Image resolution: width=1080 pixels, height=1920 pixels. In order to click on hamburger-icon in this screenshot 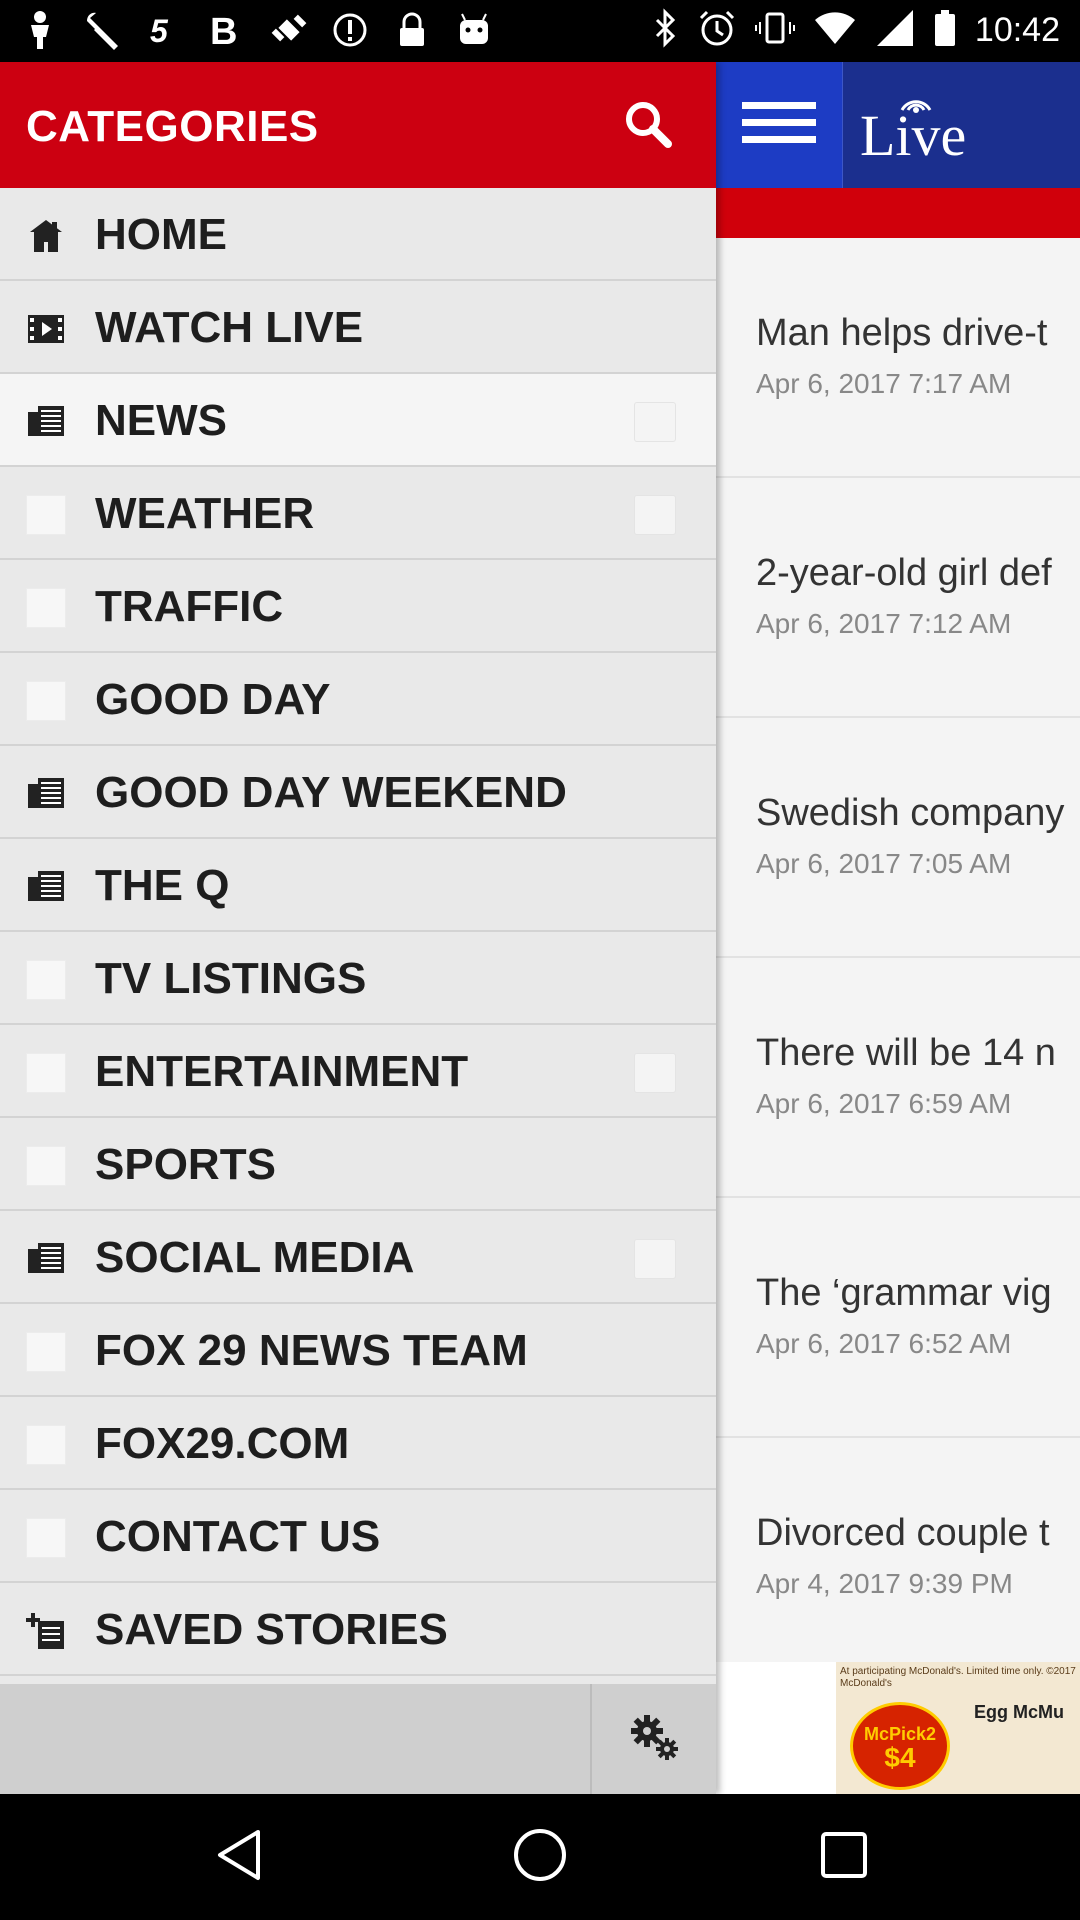, I will do `click(779, 125)`.